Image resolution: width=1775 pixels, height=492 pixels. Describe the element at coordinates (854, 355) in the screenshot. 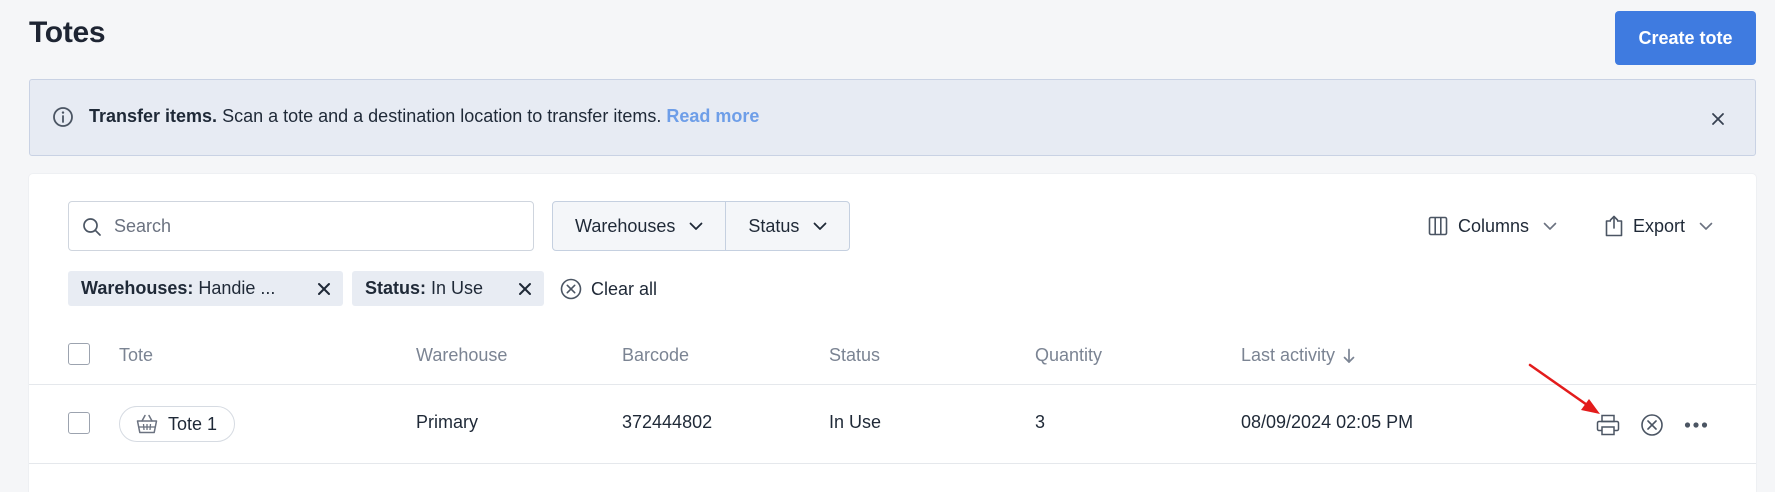

I see `column-header-status: Status` at that location.